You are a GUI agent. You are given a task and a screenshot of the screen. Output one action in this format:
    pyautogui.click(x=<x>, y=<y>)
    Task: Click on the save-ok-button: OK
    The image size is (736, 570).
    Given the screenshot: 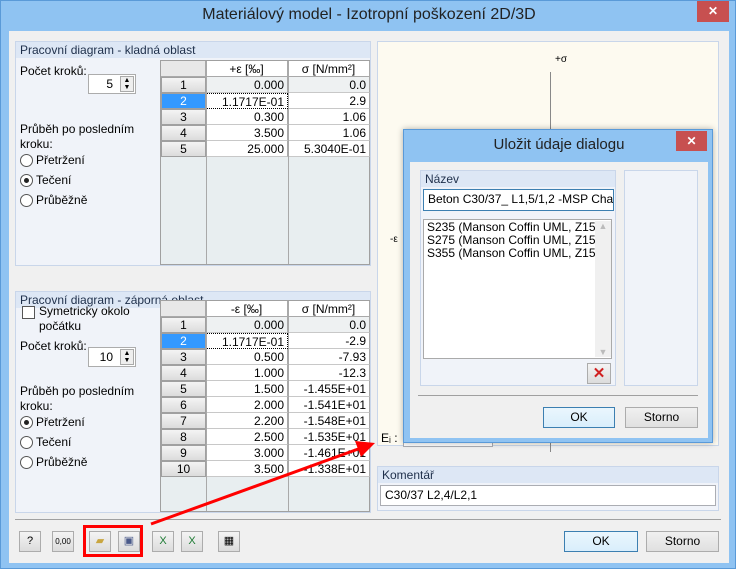 What is the action you would take?
    pyautogui.click(x=579, y=417)
    